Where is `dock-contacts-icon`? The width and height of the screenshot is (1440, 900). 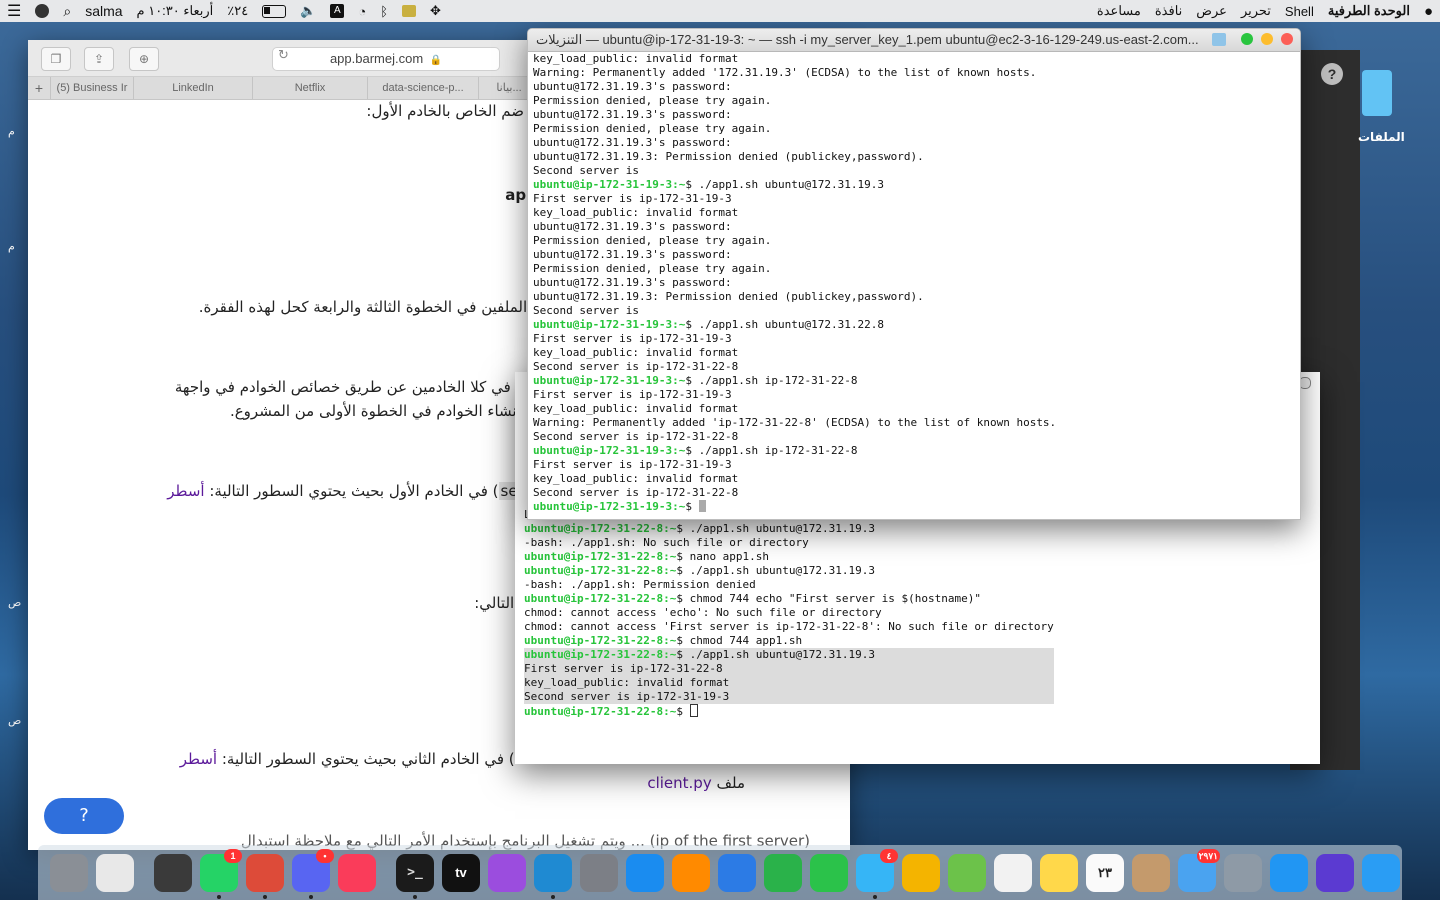 dock-contacts-icon is located at coordinates (1151, 872).